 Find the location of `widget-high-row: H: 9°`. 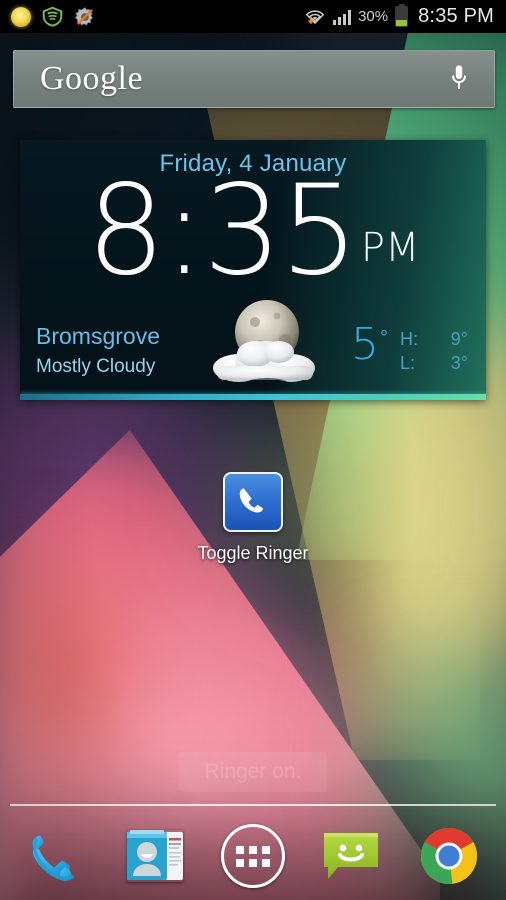

widget-high-row: H: 9° is located at coordinates (434, 339).